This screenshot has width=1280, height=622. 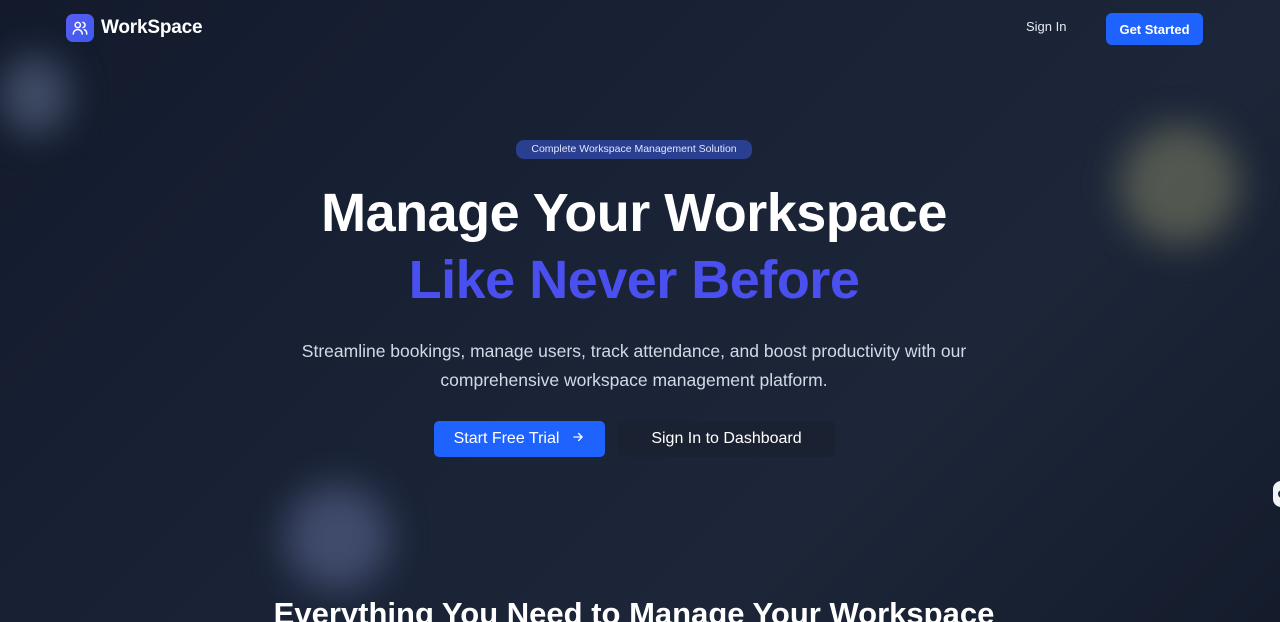 What do you see at coordinates (578, 439) in the screenshot?
I see `arrow-right-icon` at bounding box center [578, 439].